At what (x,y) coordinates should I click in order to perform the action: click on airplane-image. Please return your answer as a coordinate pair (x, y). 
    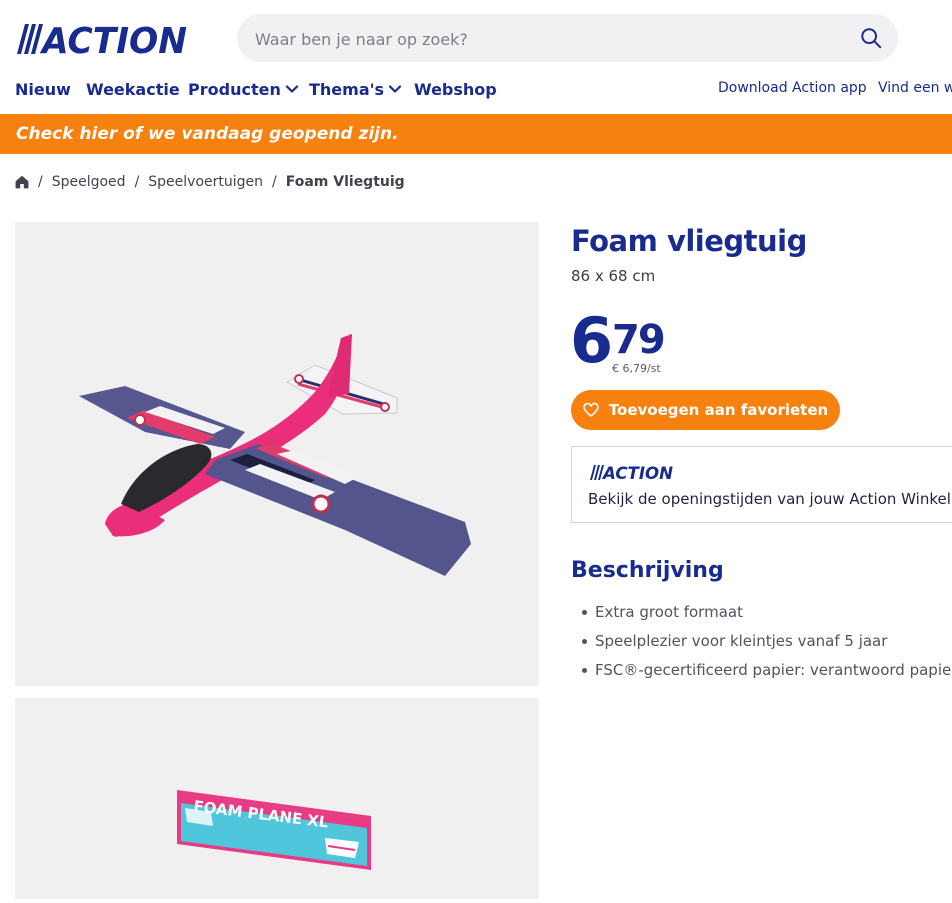
    Looking at the image, I should click on (275, 455).